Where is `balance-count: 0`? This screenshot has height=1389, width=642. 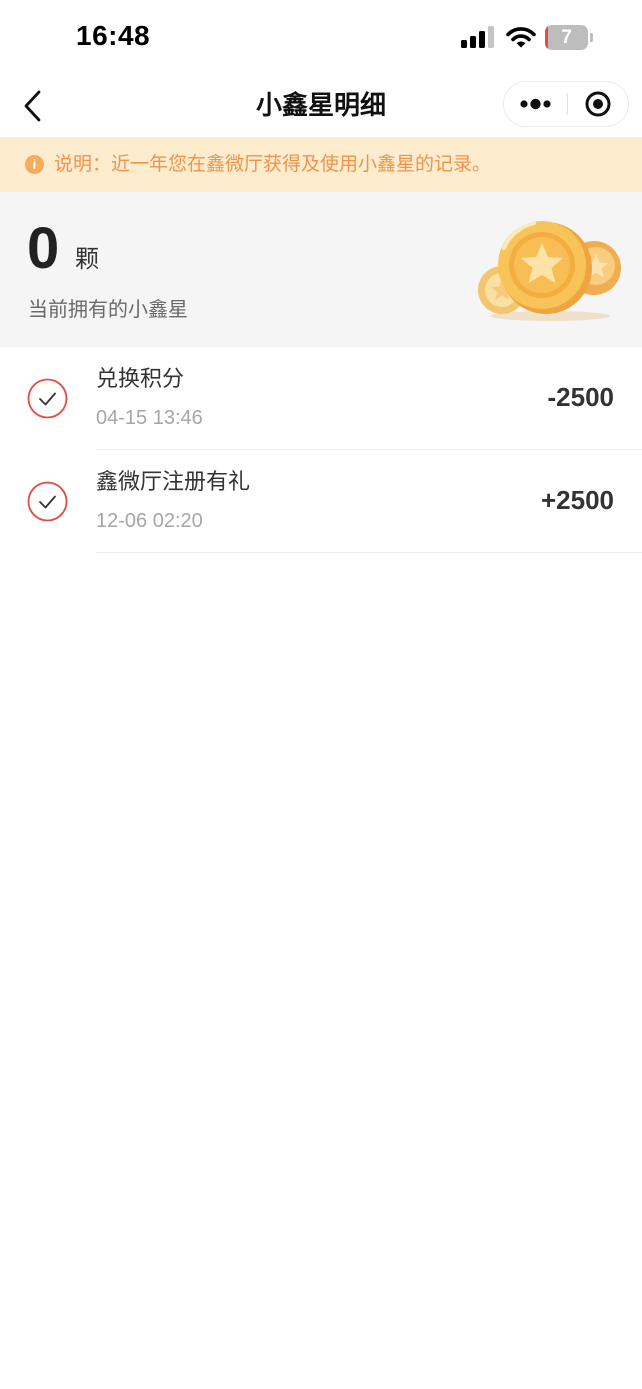
balance-count: 0 is located at coordinates (43, 248).